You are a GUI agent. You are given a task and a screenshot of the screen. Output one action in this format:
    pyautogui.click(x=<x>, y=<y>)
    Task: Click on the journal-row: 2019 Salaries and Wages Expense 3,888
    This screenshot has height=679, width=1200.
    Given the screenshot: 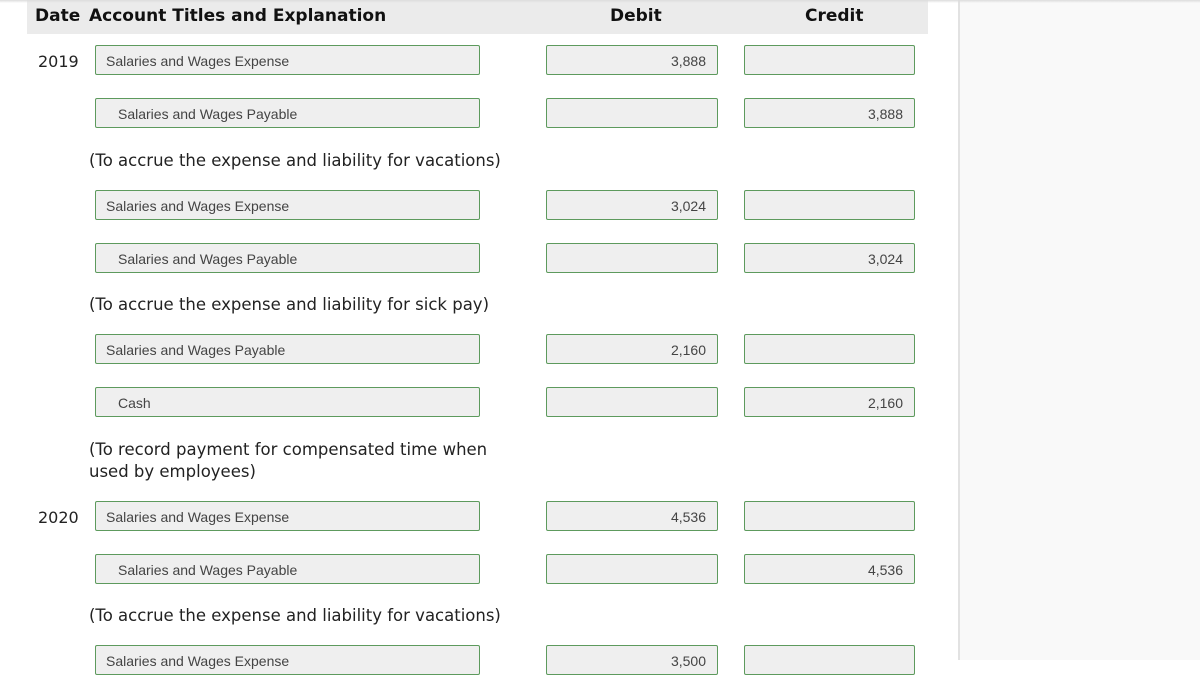 What is the action you would take?
    pyautogui.click(x=479, y=62)
    